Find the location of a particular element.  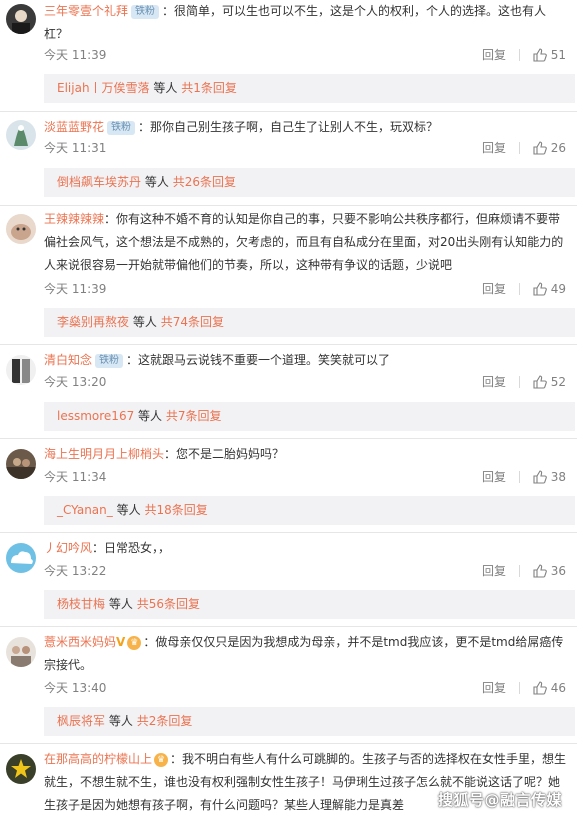

timestamp: 今天 13:40 is located at coordinates (75, 688).